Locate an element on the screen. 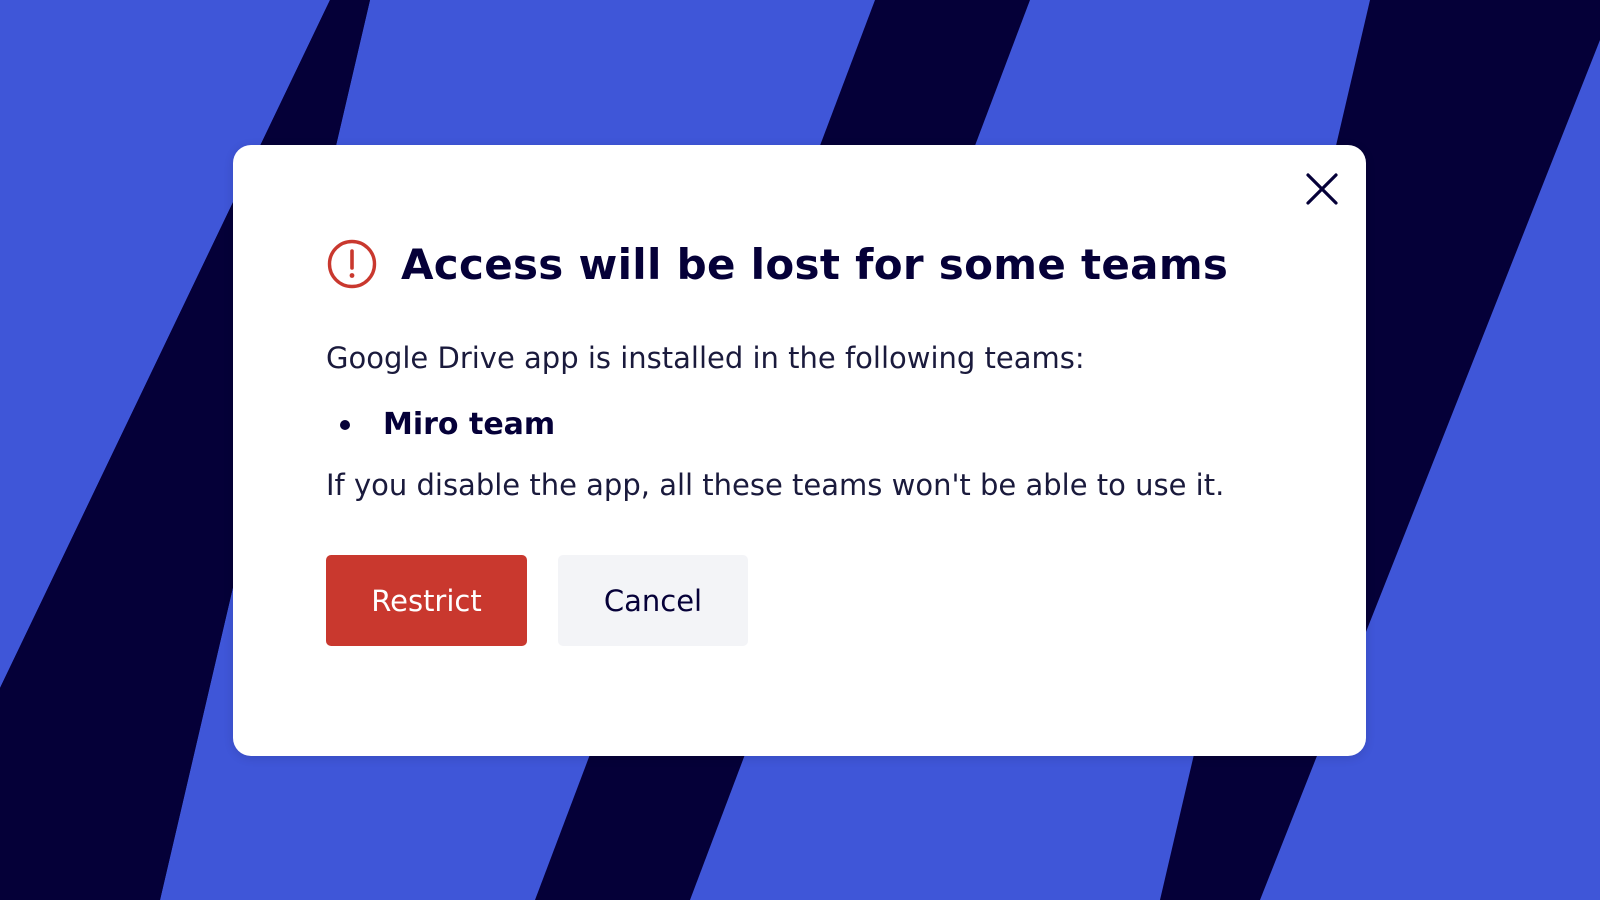 This screenshot has height=900, width=1600. bullet-icon is located at coordinates (345, 424).